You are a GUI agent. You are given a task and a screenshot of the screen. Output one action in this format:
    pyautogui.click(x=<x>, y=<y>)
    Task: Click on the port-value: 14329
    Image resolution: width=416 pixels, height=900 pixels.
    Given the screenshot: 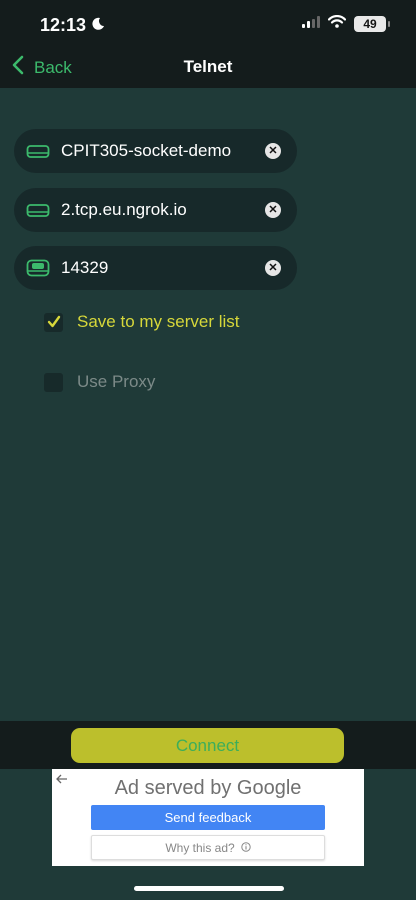 What is the action you would take?
    pyautogui.click(x=85, y=267)
    